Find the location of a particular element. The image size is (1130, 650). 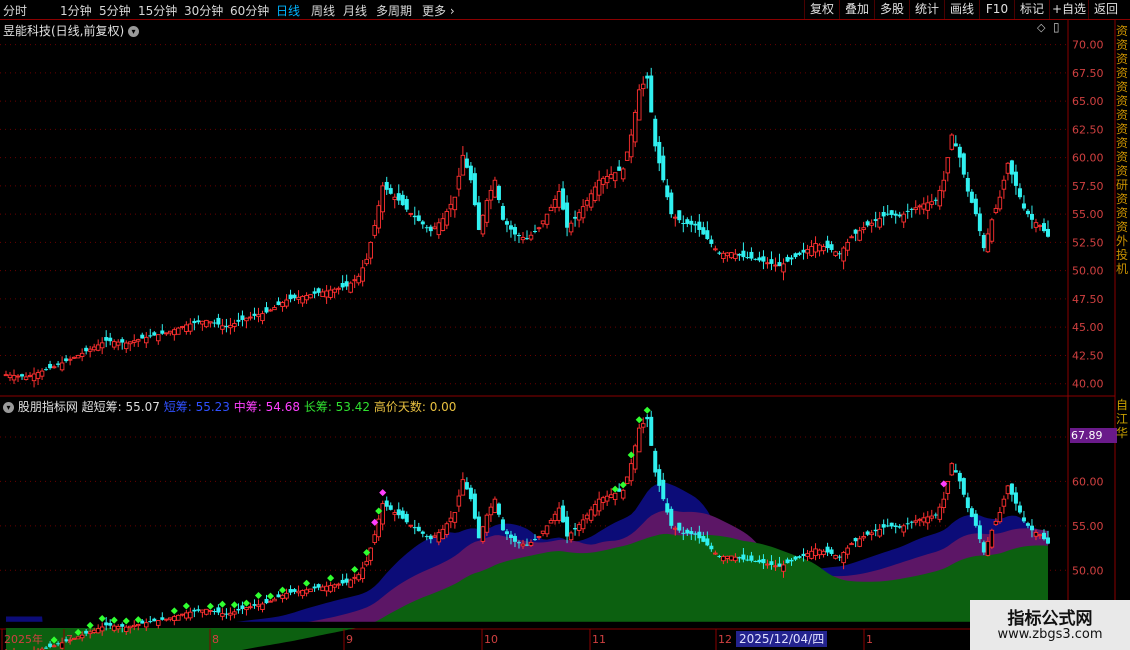

mark-button: 标记 is located at coordinates (1031, 9).